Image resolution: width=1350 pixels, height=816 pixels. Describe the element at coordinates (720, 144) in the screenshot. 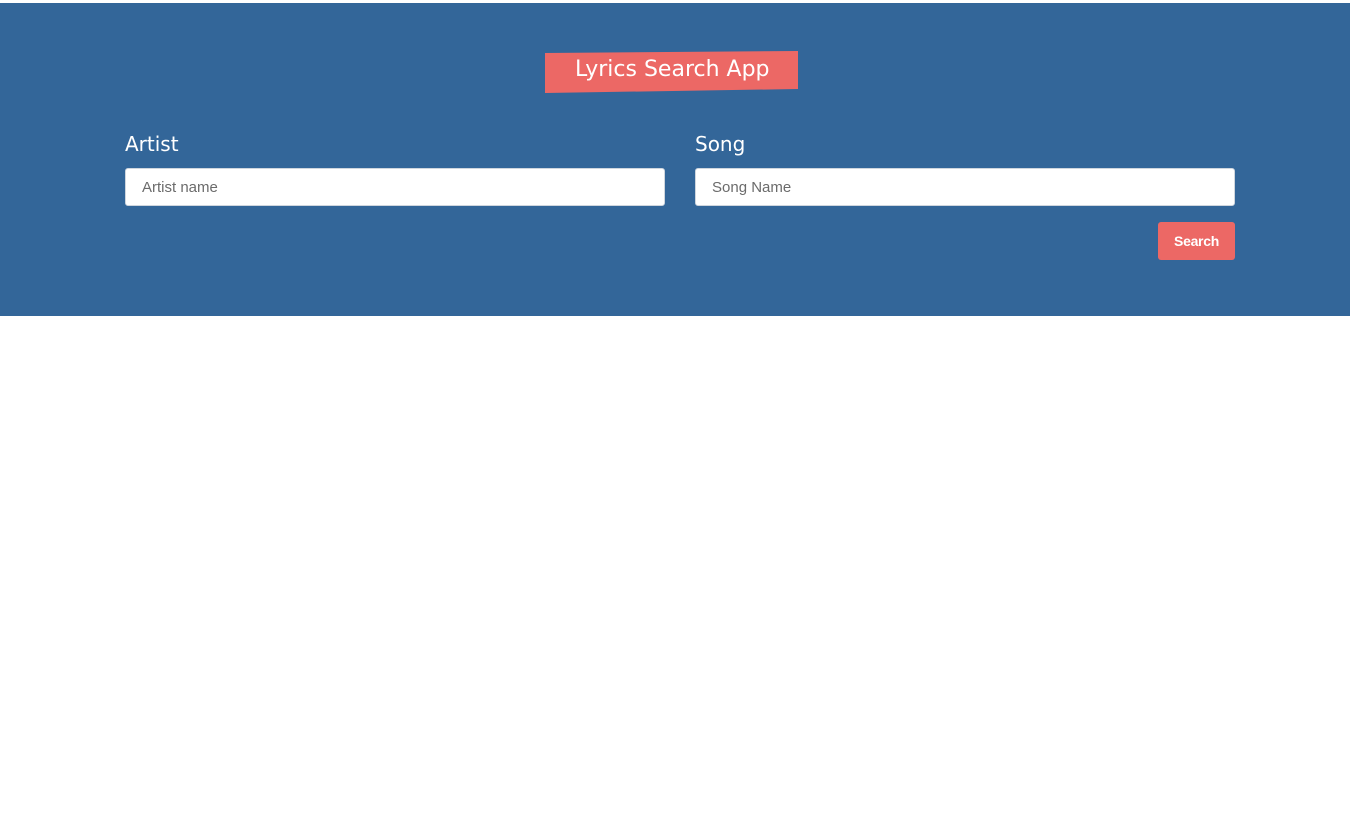

I see `song-label: Song` at that location.